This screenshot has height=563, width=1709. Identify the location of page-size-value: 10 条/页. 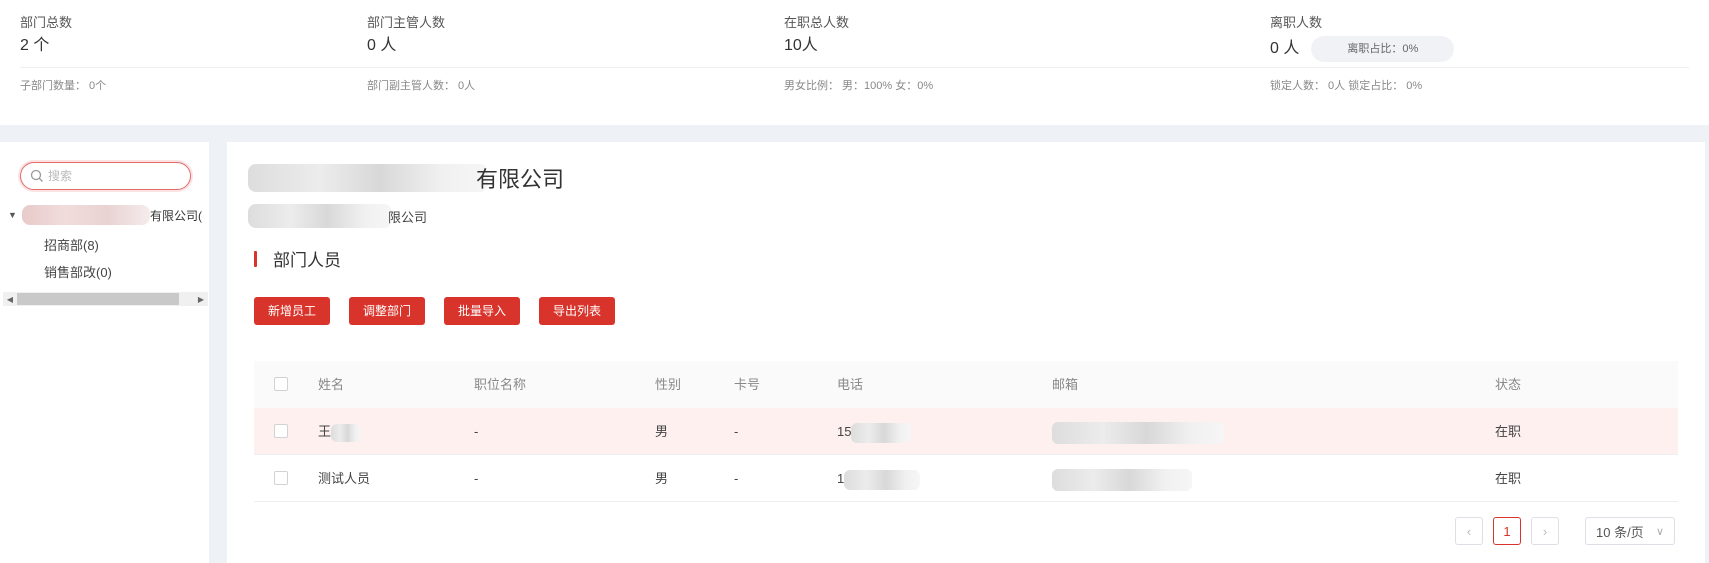
(1620, 532).